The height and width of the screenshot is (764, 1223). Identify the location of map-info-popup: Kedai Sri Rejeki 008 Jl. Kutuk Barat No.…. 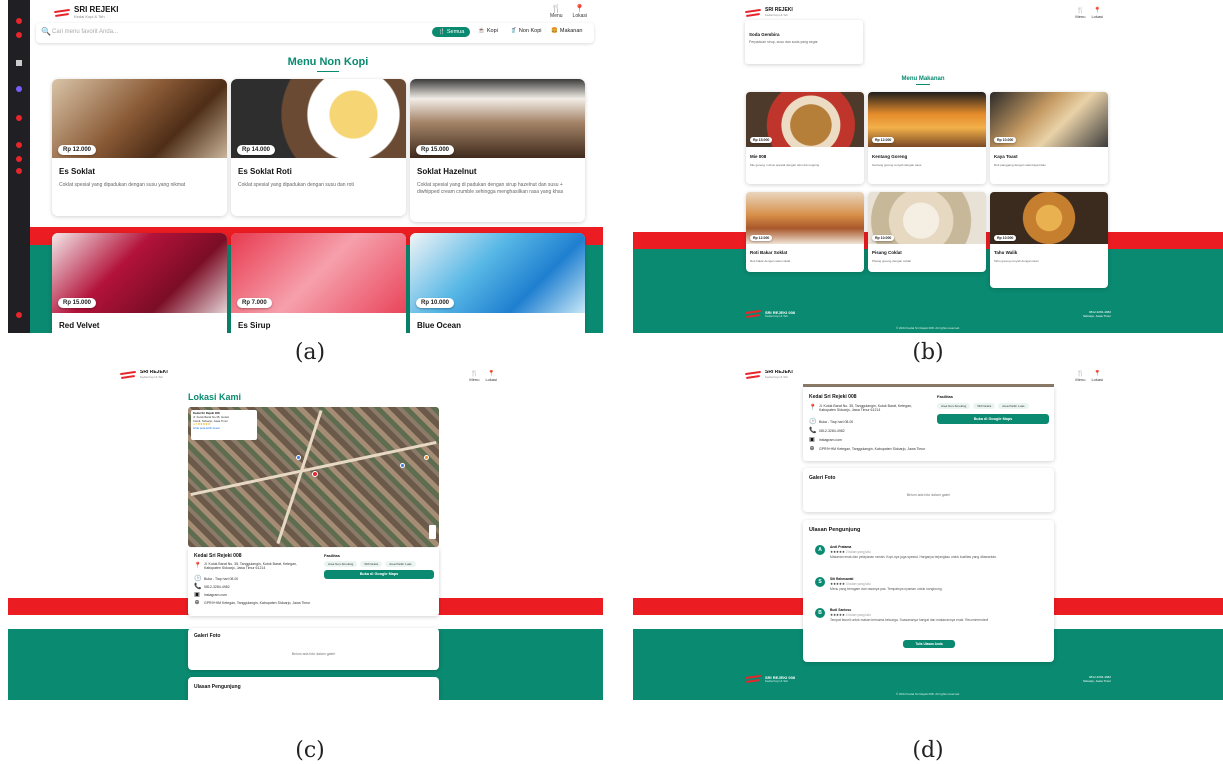
(224, 425).